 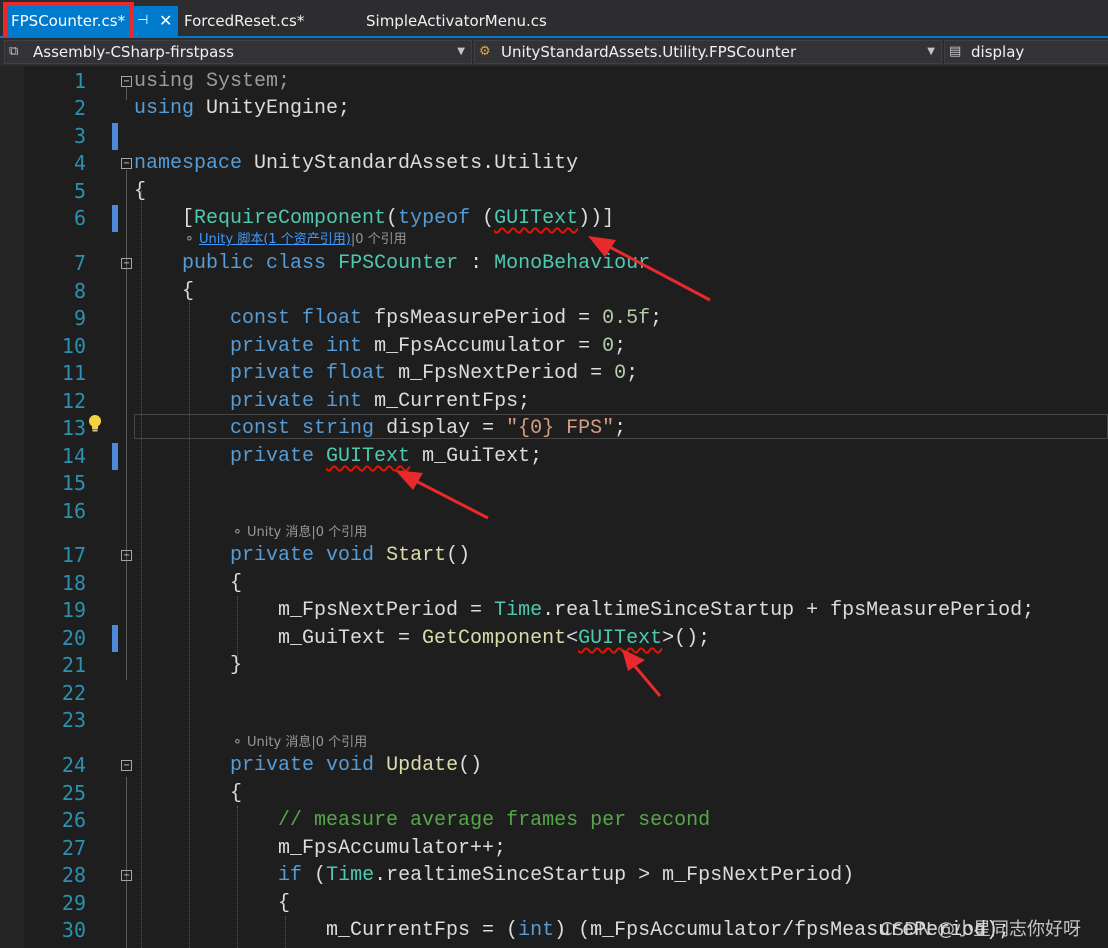 What do you see at coordinates (142, 21) in the screenshot?
I see `pin-icon: ⊣` at bounding box center [142, 21].